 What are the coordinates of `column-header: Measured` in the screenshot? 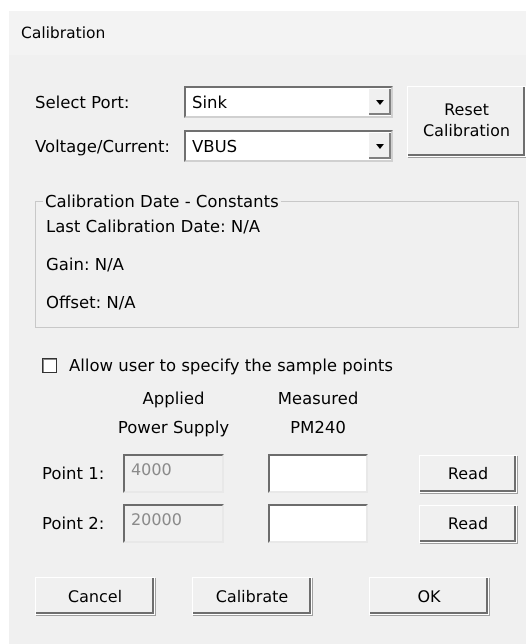 It's located at (318, 398).